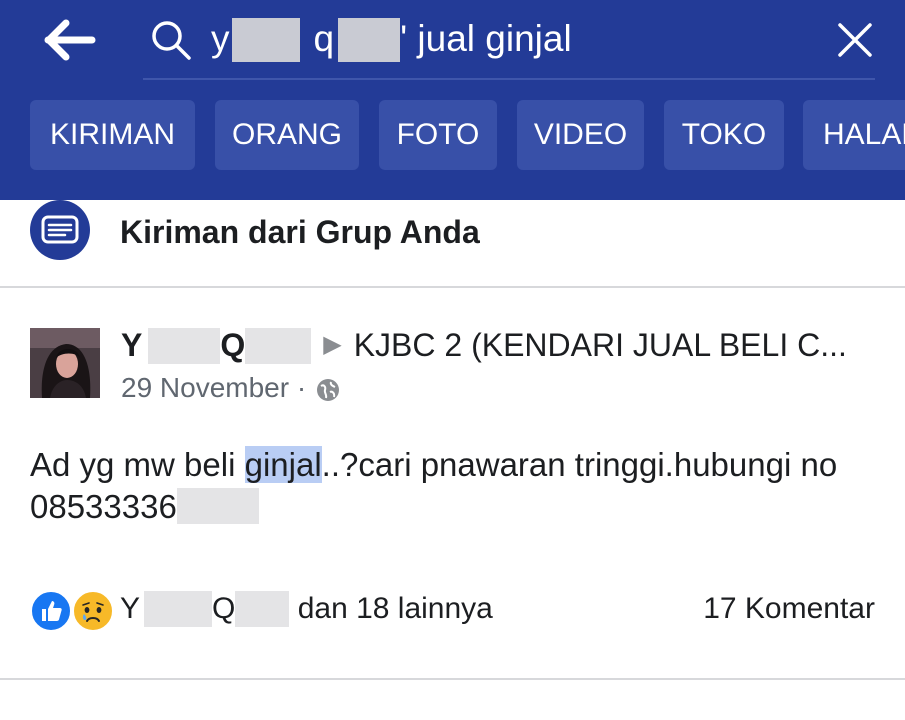 This screenshot has height=720, width=905. What do you see at coordinates (220, 38) in the screenshot?
I see `query-start: y` at bounding box center [220, 38].